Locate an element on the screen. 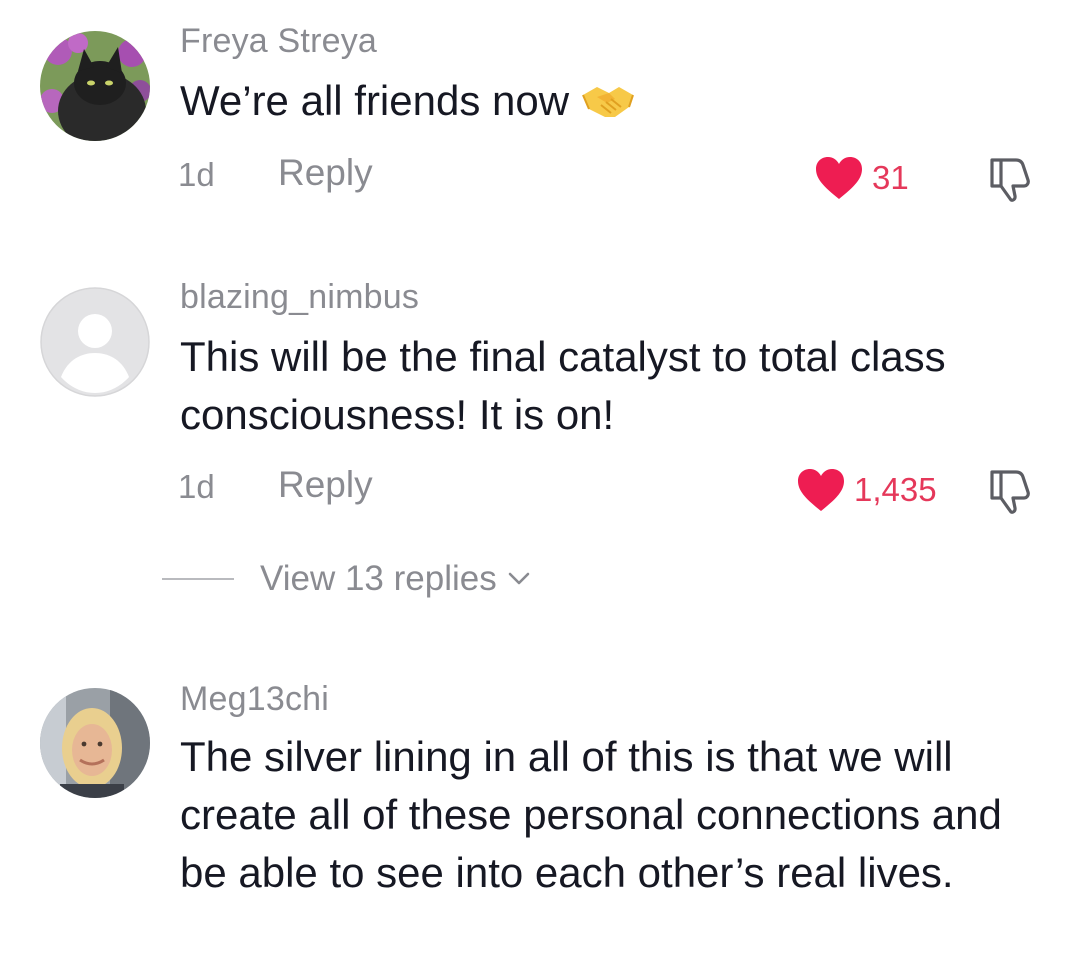  comment-username: blazing_nimbus is located at coordinates (299, 297).